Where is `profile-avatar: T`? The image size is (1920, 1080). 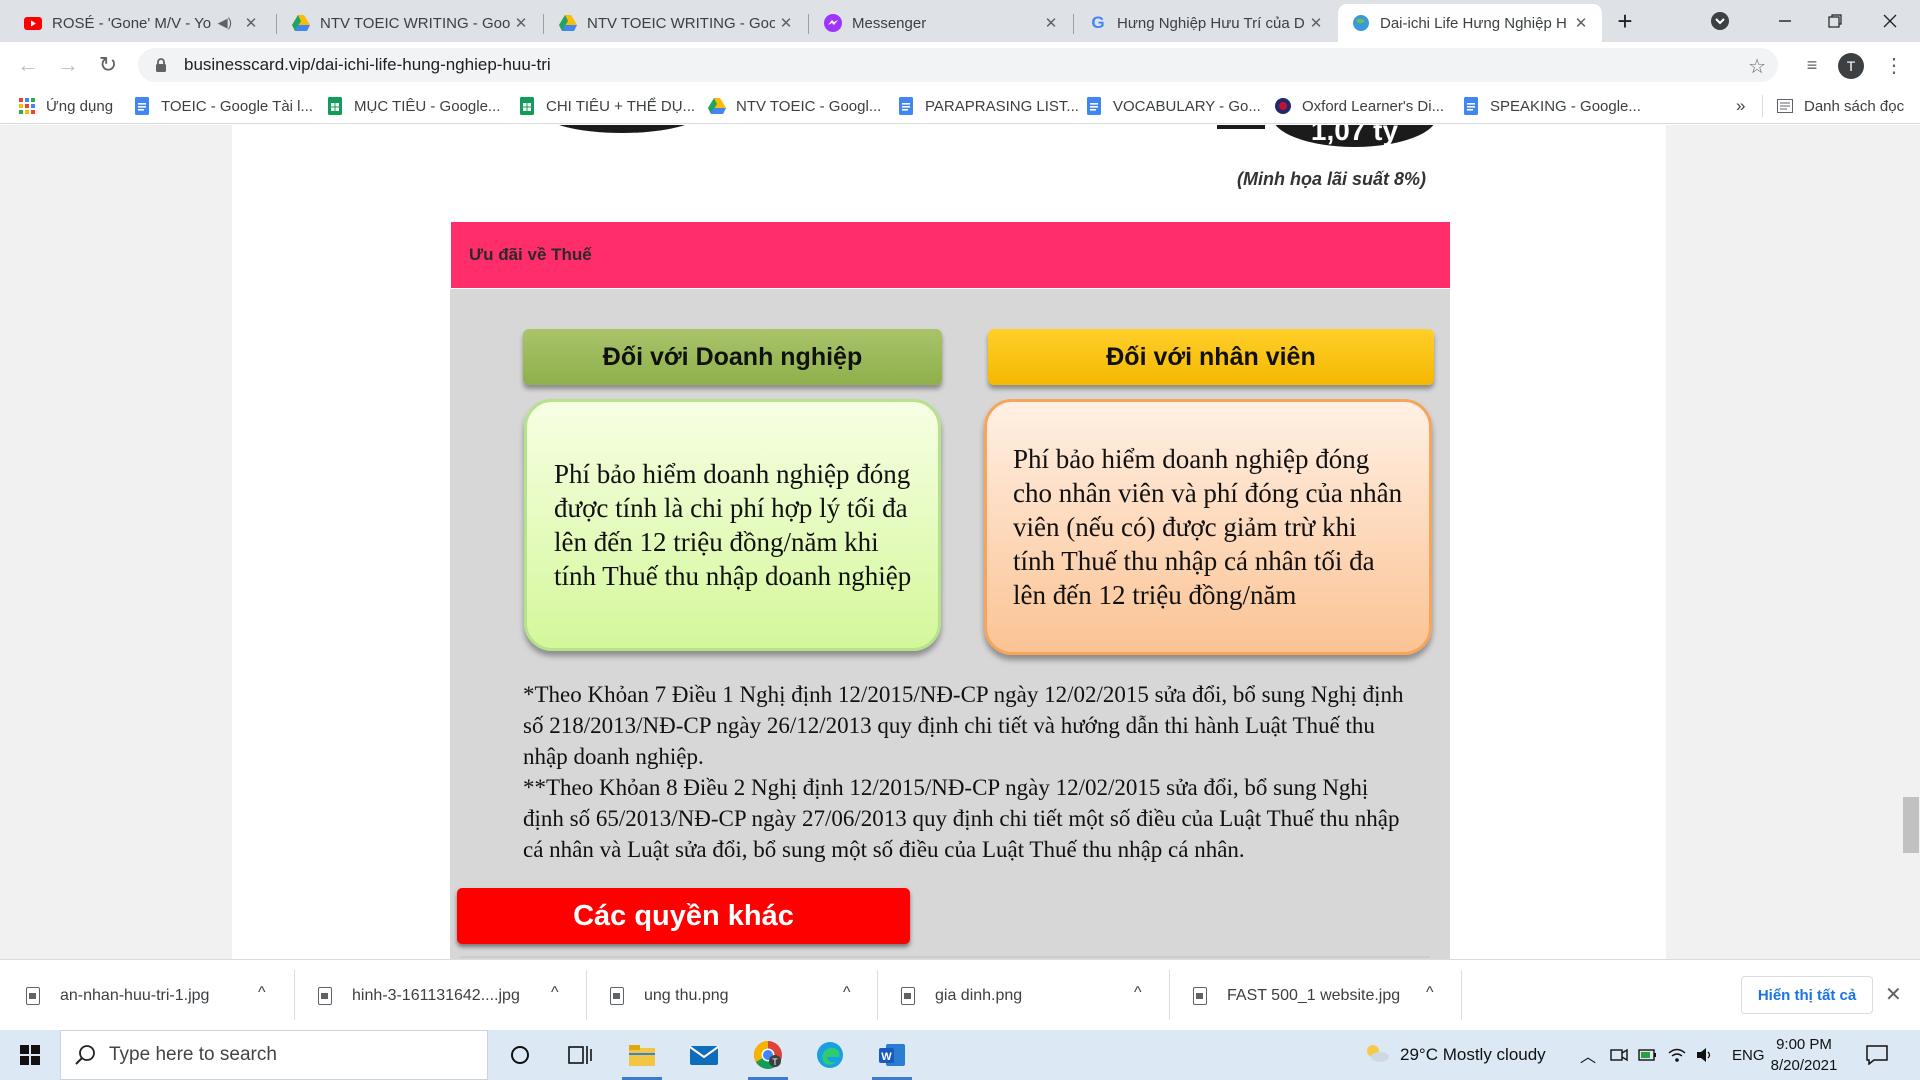
profile-avatar: T is located at coordinates (1851, 66).